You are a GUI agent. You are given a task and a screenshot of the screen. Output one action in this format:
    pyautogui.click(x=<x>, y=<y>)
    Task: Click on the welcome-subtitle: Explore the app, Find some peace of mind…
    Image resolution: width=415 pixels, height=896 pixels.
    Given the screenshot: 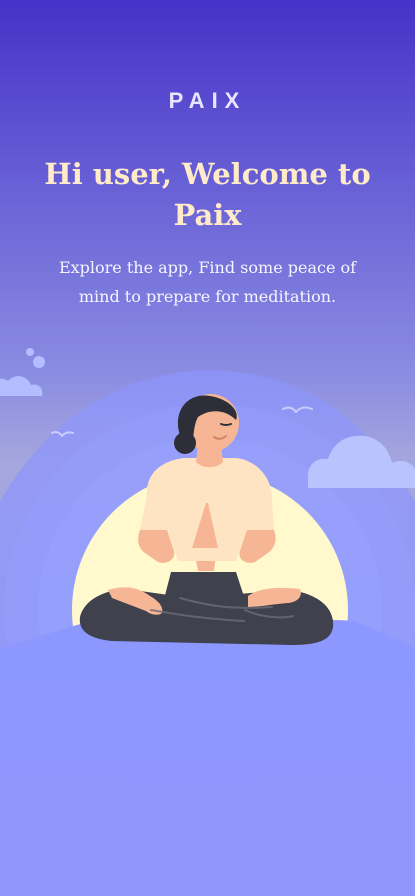 What is the action you would take?
    pyautogui.click(x=207, y=282)
    